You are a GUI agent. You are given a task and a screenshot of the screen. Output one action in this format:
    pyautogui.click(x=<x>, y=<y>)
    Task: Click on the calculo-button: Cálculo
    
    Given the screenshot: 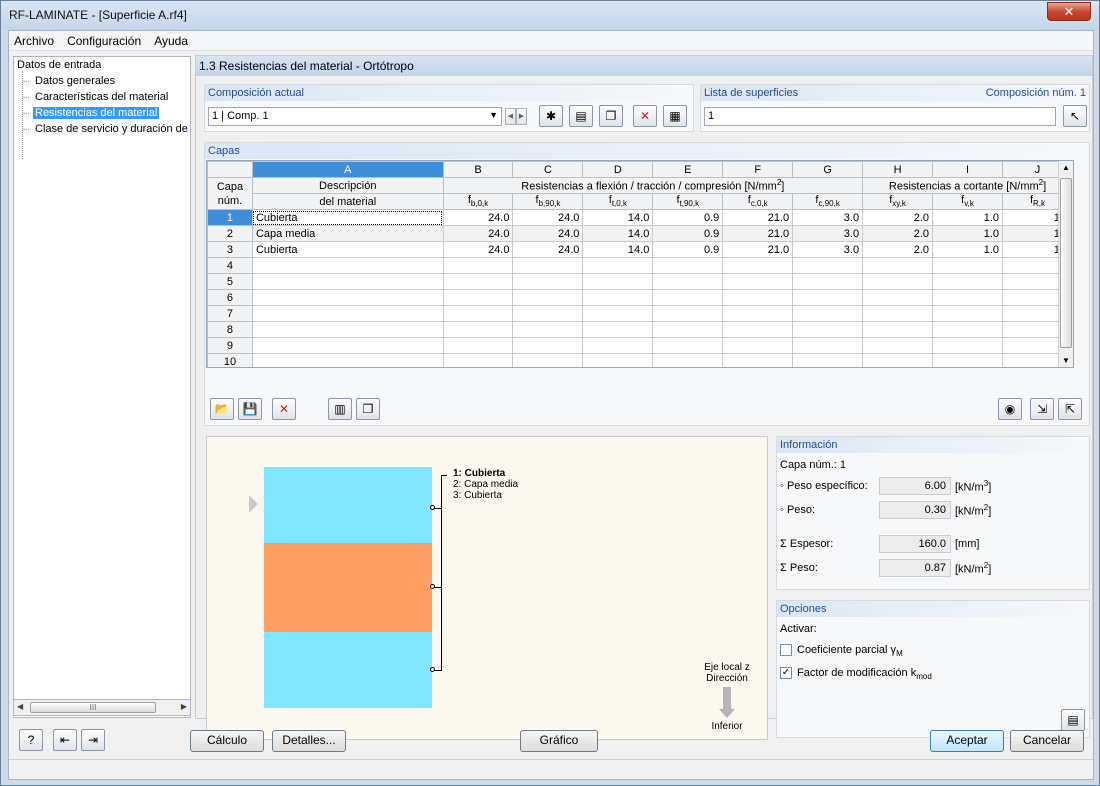 What is the action you would take?
    pyautogui.click(x=227, y=741)
    